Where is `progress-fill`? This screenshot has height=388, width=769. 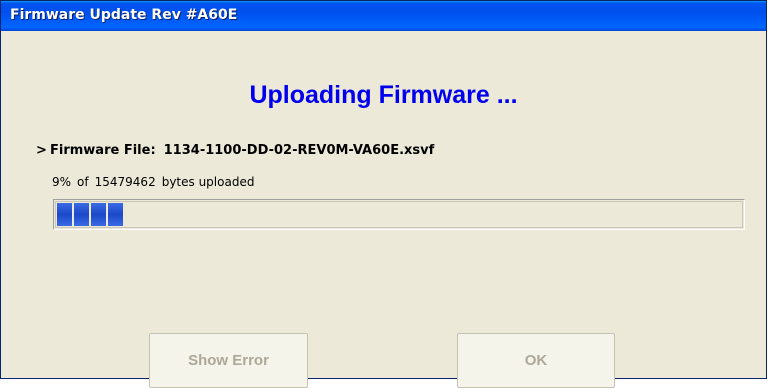
progress-fill is located at coordinates (90, 214).